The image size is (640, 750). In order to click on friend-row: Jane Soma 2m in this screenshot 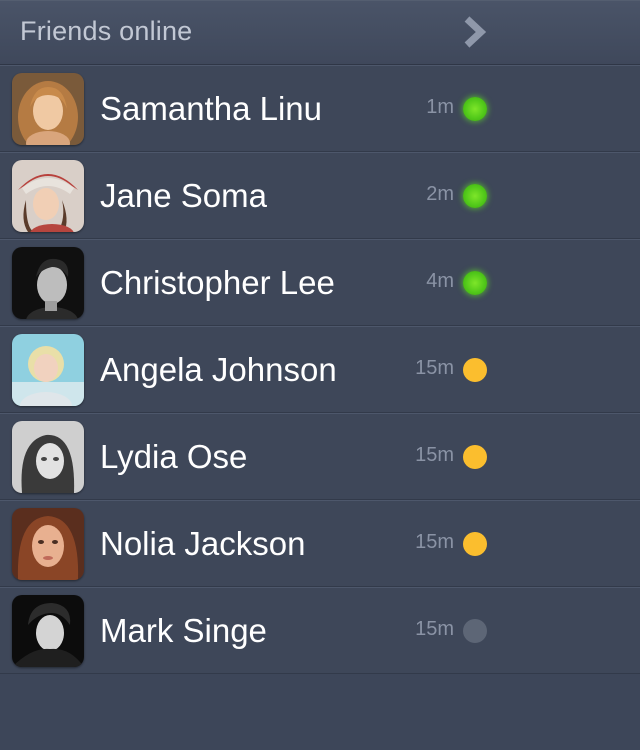, I will do `click(320, 195)`.